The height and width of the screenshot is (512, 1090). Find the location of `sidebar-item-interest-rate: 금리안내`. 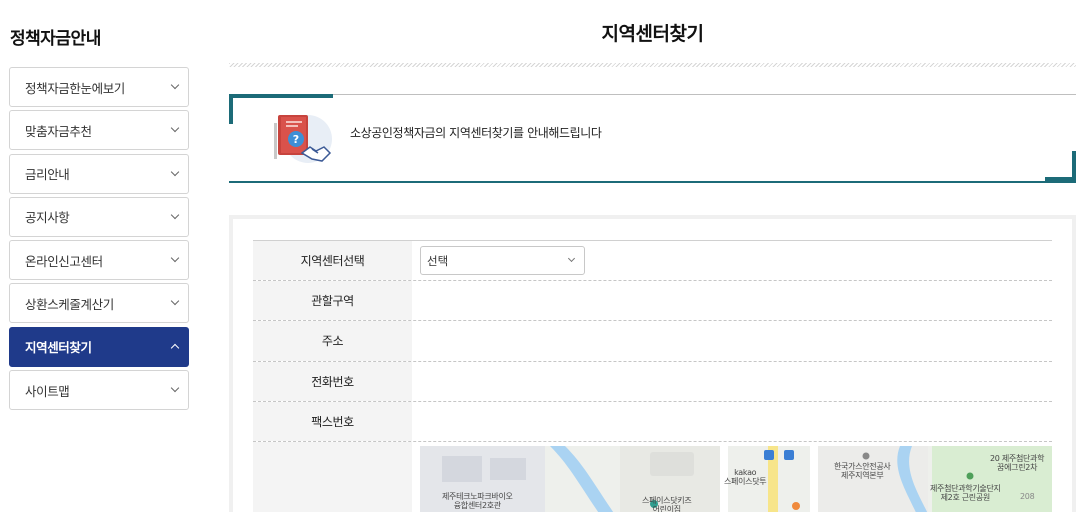

sidebar-item-interest-rate: 금리안내 is located at coordinates (99, 173).